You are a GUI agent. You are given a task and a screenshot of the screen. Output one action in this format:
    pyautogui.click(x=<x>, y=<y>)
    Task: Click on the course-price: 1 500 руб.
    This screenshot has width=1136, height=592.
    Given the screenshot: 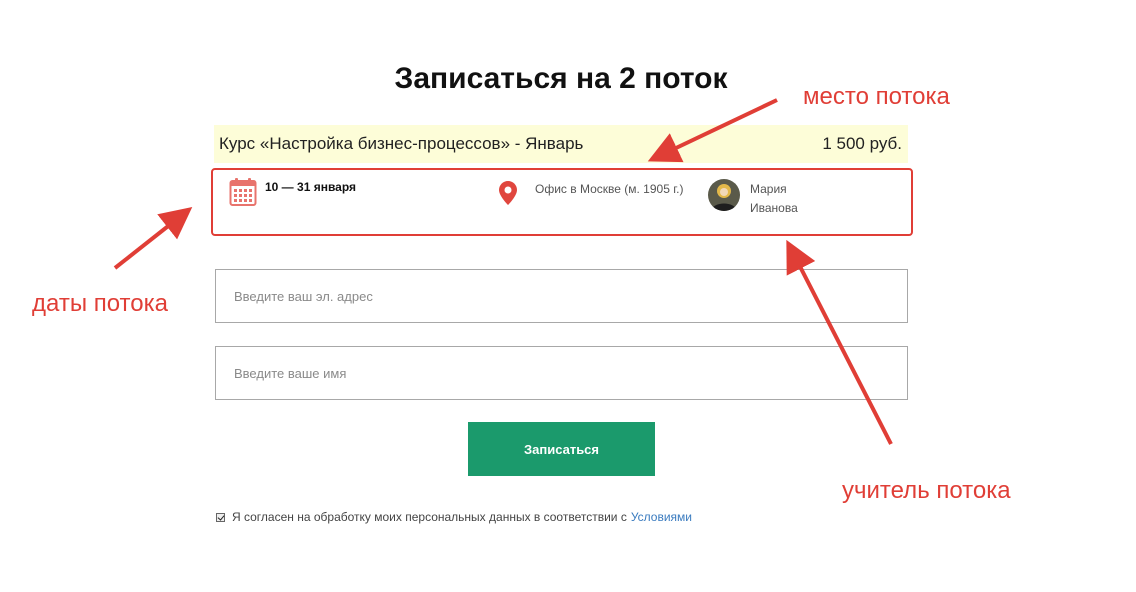 What is the action you would take?
    pyautogui.click(x=862, y=143)
    